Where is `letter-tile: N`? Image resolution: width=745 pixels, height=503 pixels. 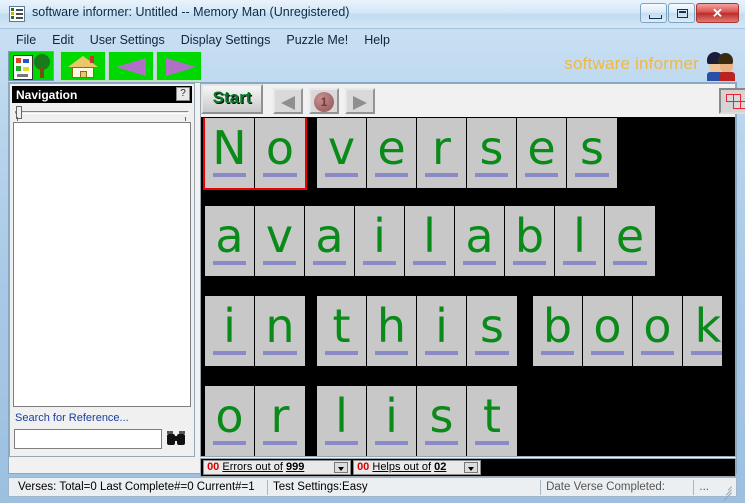
letter-tile: N is located at coordinates (230, 153).